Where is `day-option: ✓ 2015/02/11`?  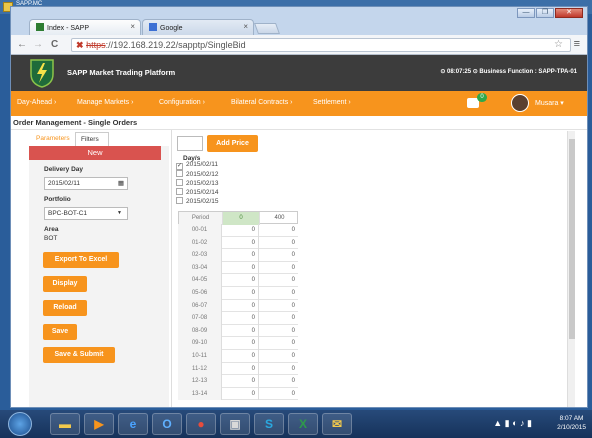
day-option: ✓ 2015/02/11 is located at coordinates (197, 165).